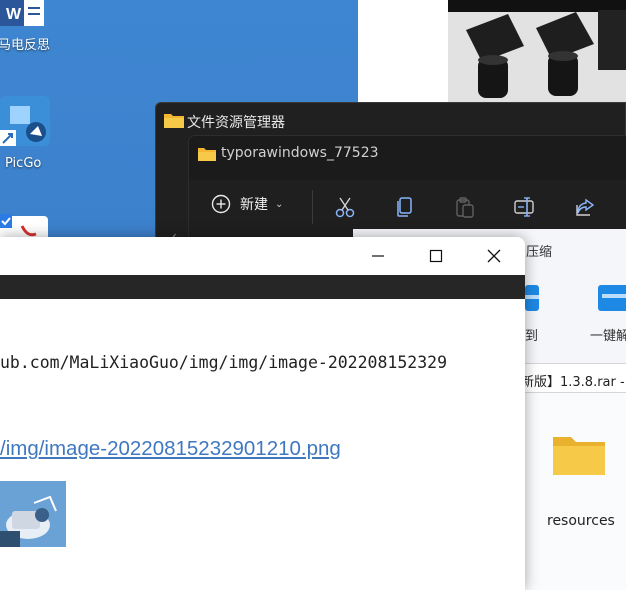 The image size is (626, 590). What do you see at coordinates (221, 204) in the screenshot?
I see `plus-circle-icon` at bounding box center [221, 204].